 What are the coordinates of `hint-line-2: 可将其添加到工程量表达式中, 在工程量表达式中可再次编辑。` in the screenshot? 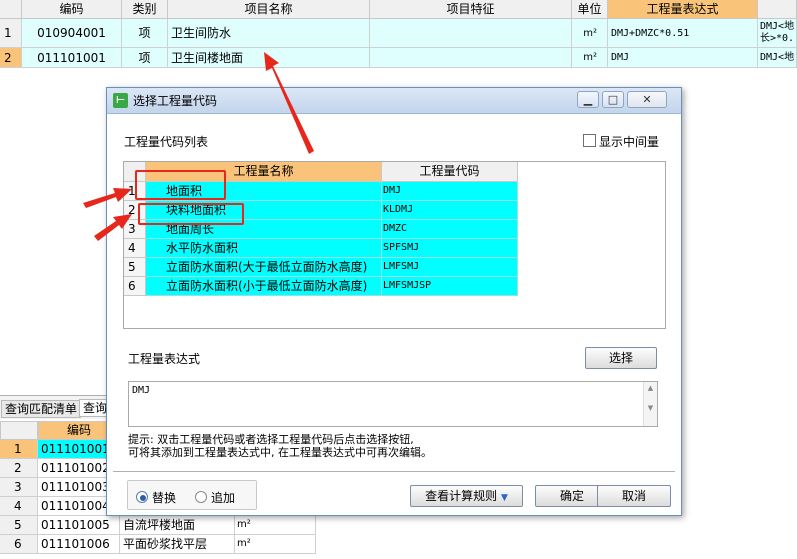 It's located at (280, 452).